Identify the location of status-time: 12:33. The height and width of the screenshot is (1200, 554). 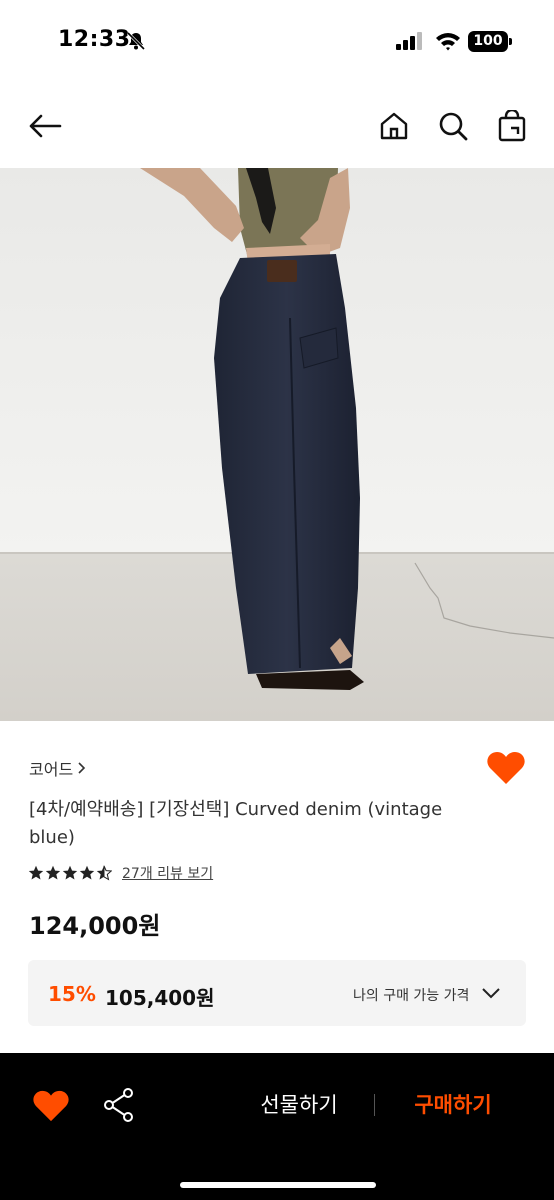
(94, 39).